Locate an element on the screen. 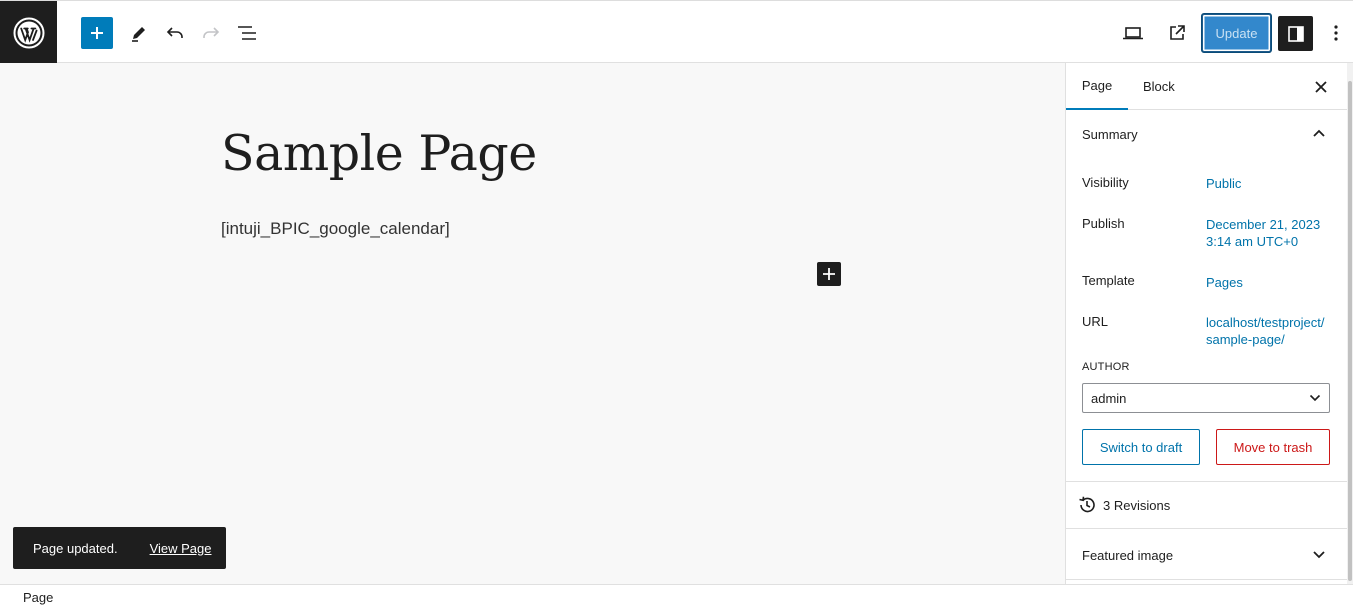 The image size is (1353, 605). more-vertical-icon is located at coordinates (1336, 33).